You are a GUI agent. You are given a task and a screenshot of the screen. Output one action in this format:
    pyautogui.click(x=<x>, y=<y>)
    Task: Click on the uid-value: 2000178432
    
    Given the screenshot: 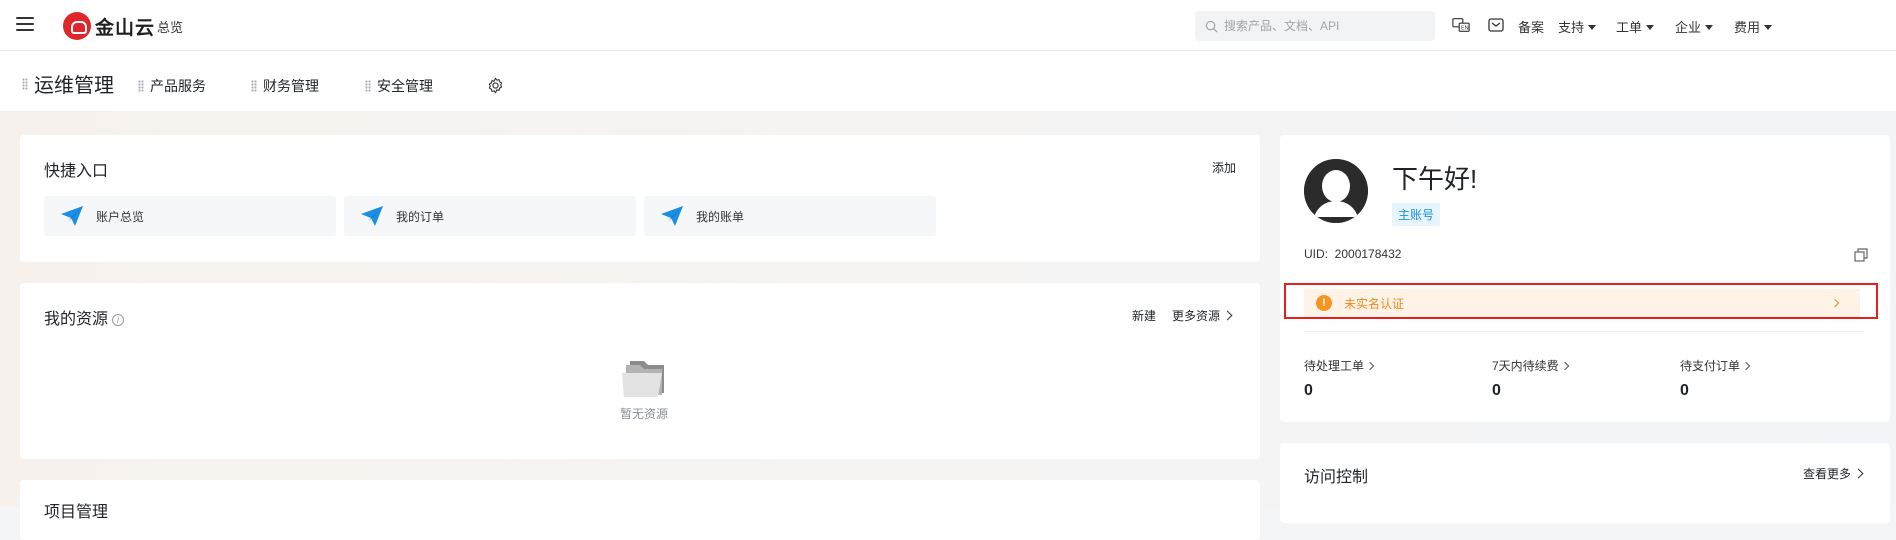 What is the action you would take?
    pyautogui.click(x=1368, y=254)
    